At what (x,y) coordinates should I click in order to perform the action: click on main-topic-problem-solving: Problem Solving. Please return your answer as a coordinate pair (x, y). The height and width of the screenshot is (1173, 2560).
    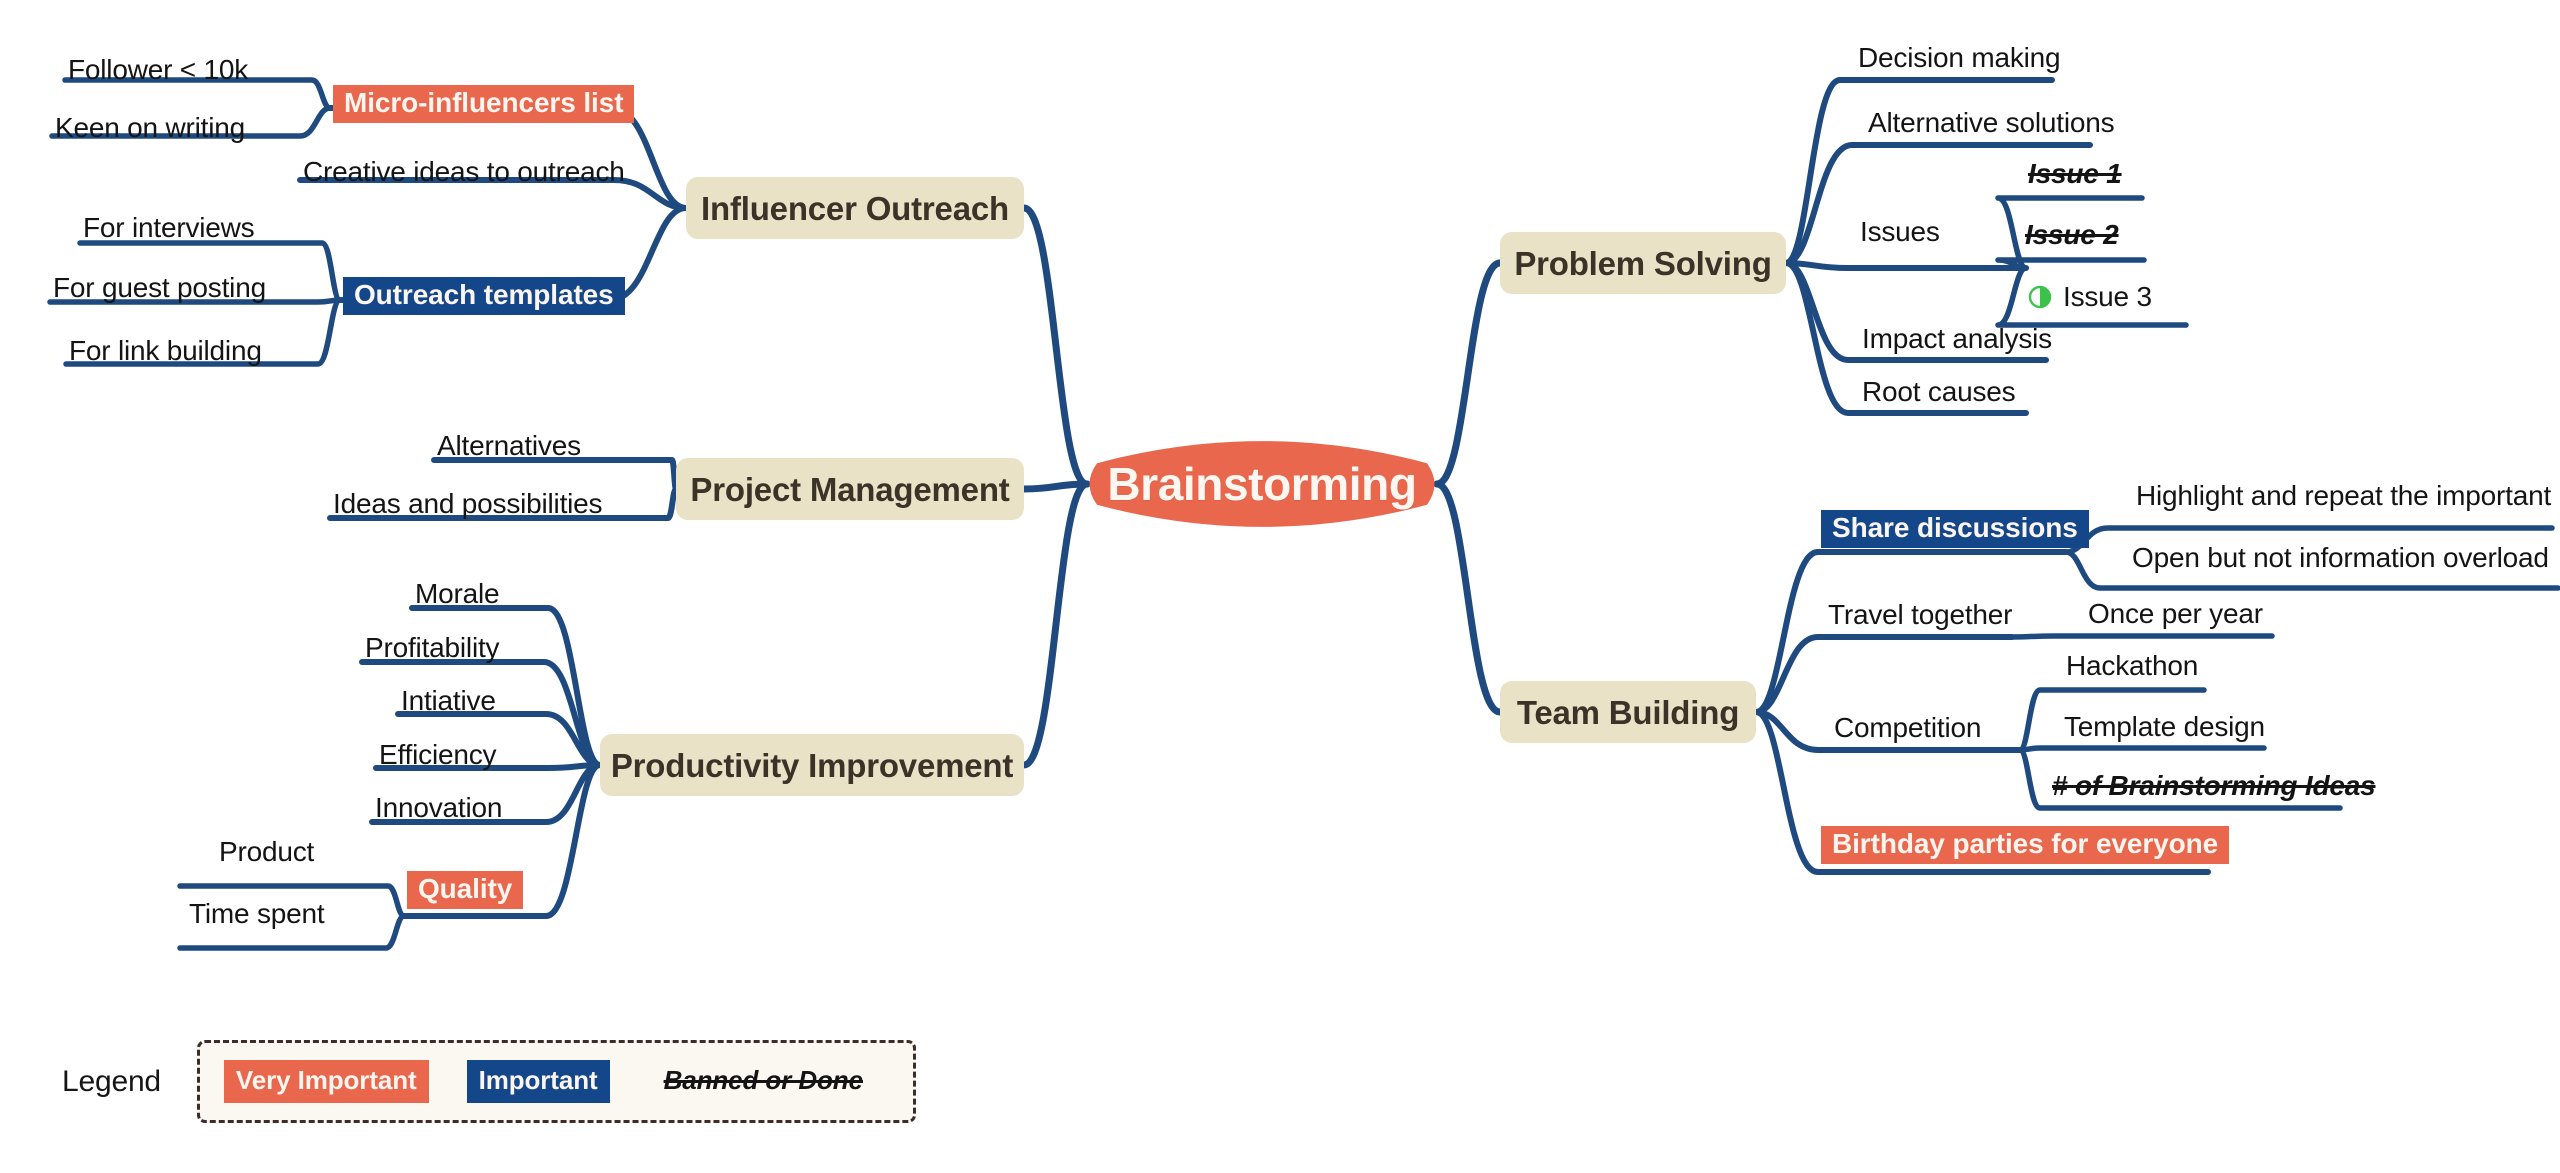
    Looking at the image, I should click on (1643, 263).